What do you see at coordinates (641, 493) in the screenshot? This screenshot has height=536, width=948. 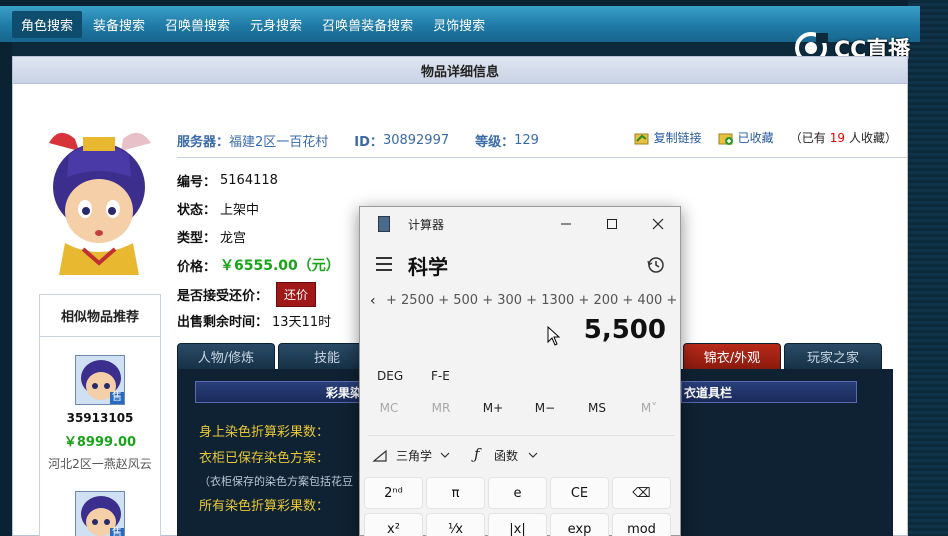 I see `backspace-key: ⌫` at bounding box center [641, 493].